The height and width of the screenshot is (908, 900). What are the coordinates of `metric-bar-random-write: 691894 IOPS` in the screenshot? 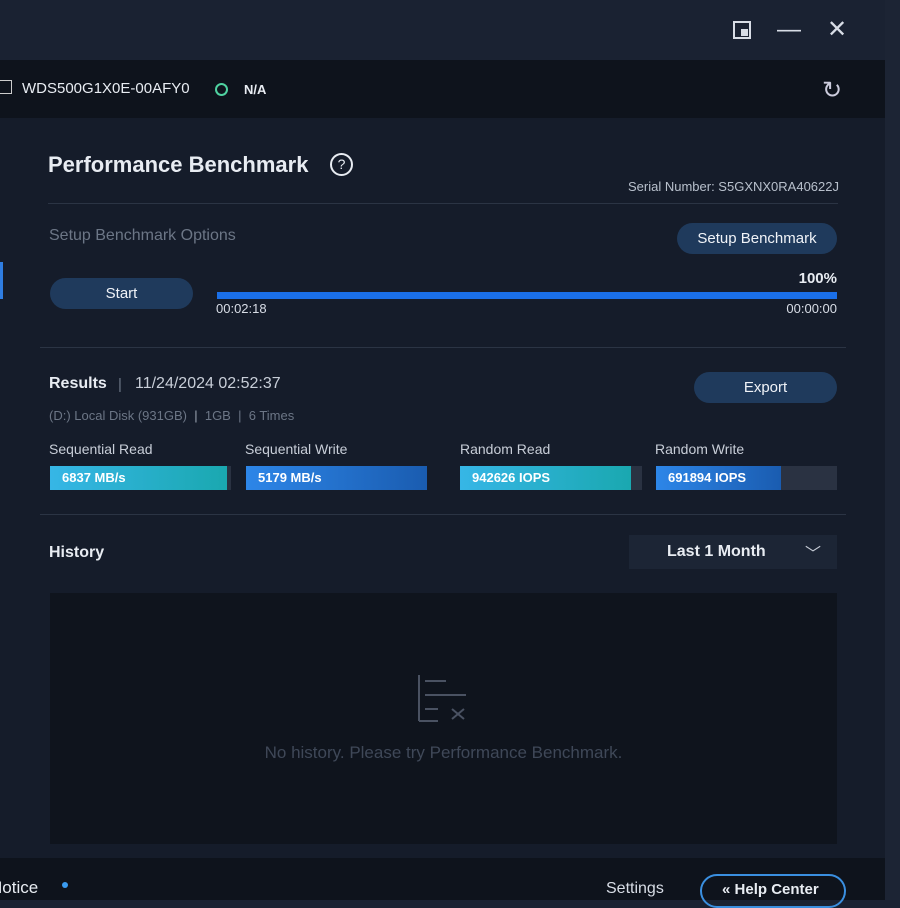 It's located at (746, 478).